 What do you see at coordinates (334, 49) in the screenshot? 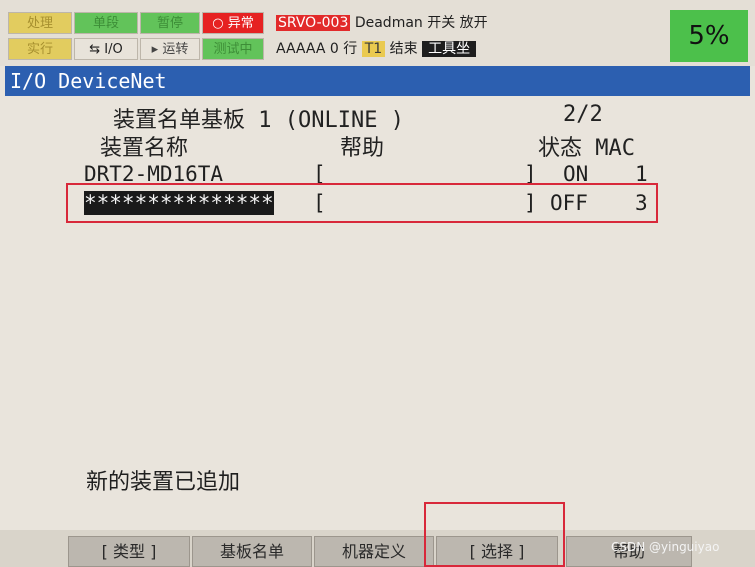
I see `line-number: 0` at bounding box center [334, 49].